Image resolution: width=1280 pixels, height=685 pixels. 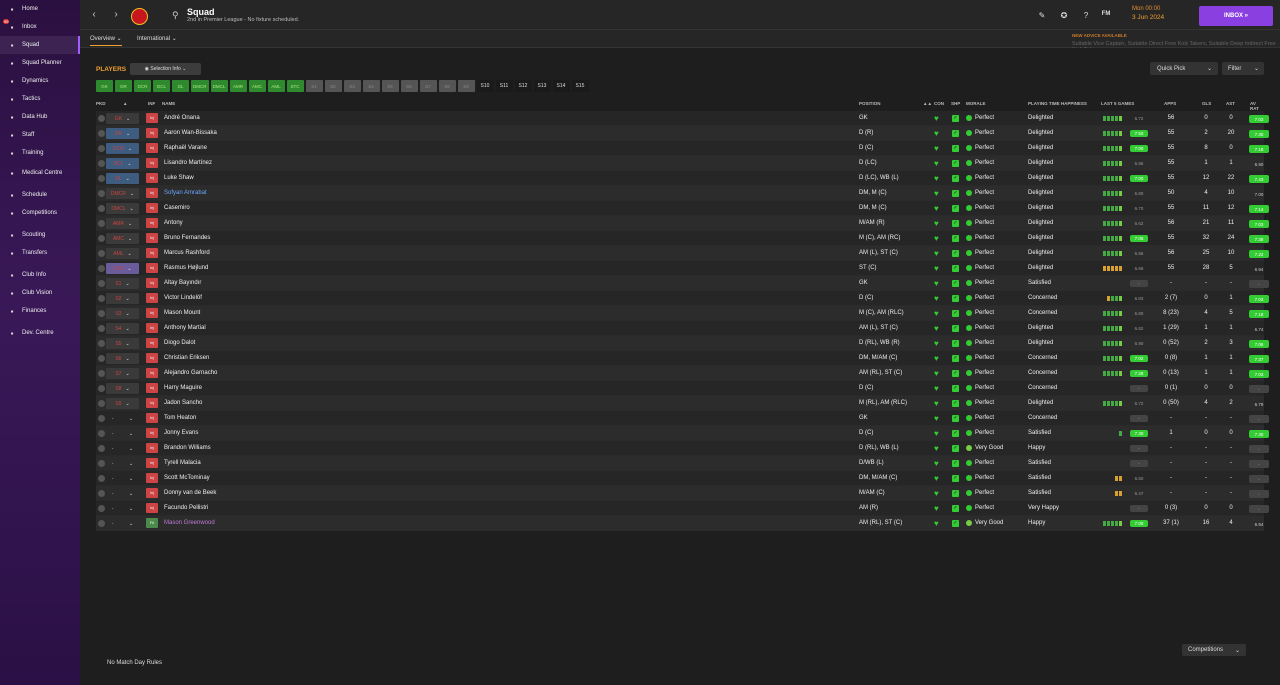 I want to click on position-select: S7 ⌄, so click(x=122, y=373).